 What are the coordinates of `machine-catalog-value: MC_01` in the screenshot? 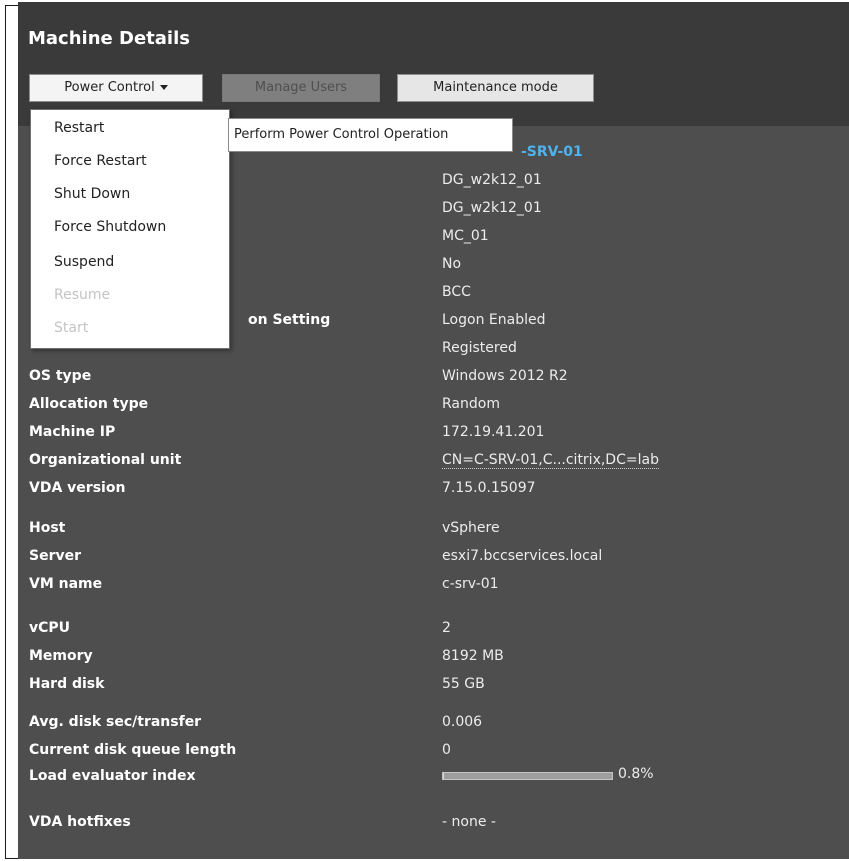 It's located at (465, 236).